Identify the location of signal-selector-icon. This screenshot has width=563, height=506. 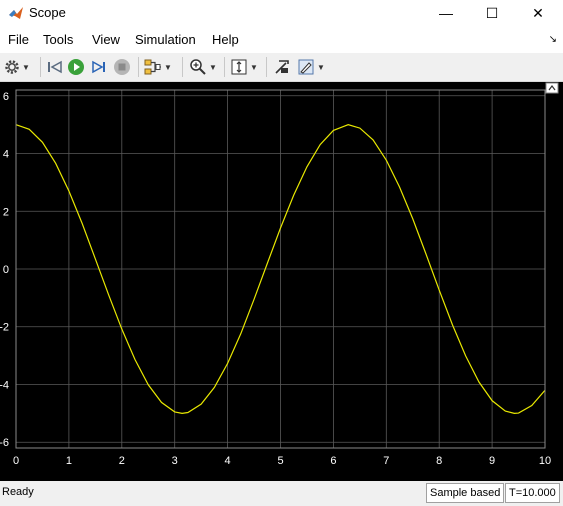
(152, 67).